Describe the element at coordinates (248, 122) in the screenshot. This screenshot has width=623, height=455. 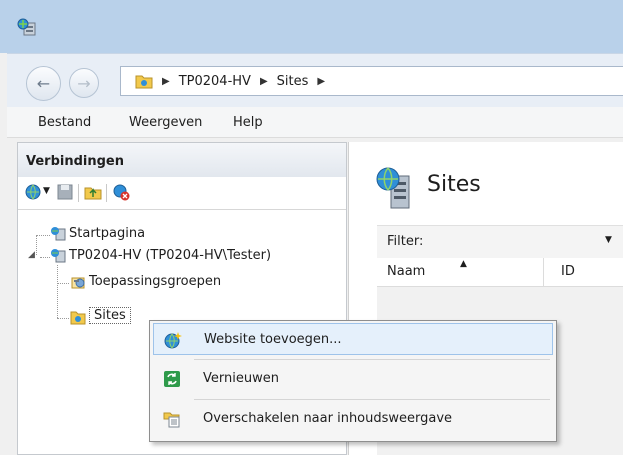
I see `menu-help: Help` at that location.